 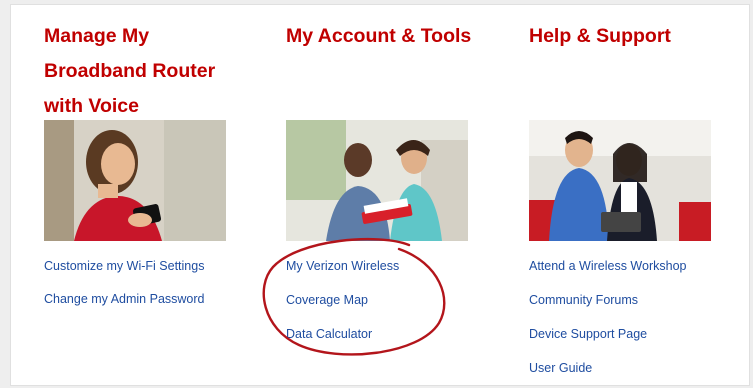 What do you see at coordinates (124, 266) in the screenshot?
I see `customize-wifi-link: Customize my Wi-Fi Settings` at bounding box center [124, 266].